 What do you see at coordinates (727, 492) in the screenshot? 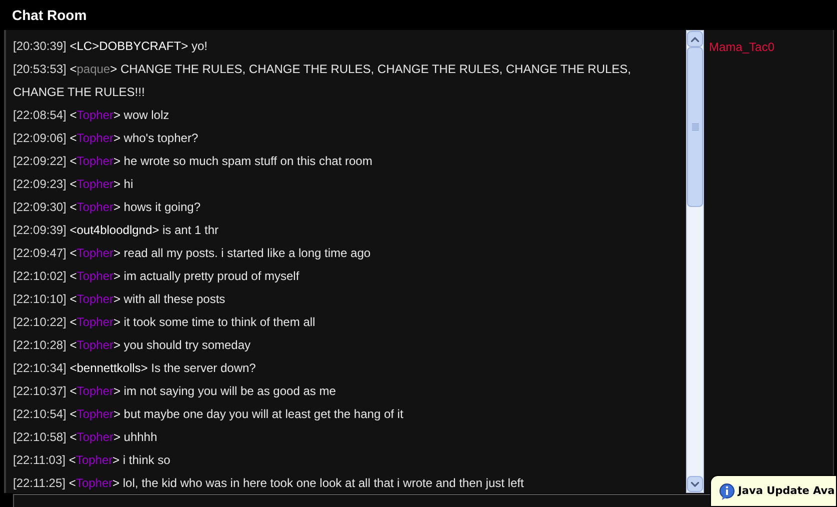
I see `info-icon` at bounding box center [727, 492].